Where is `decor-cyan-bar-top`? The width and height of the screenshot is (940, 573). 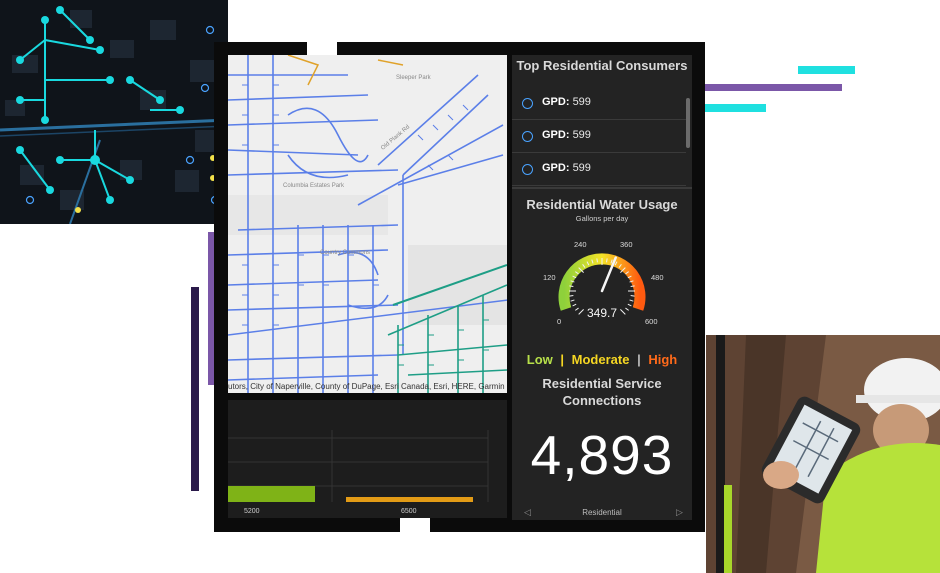 decor-cyan-bar-top is located at coordinates (826, 70).